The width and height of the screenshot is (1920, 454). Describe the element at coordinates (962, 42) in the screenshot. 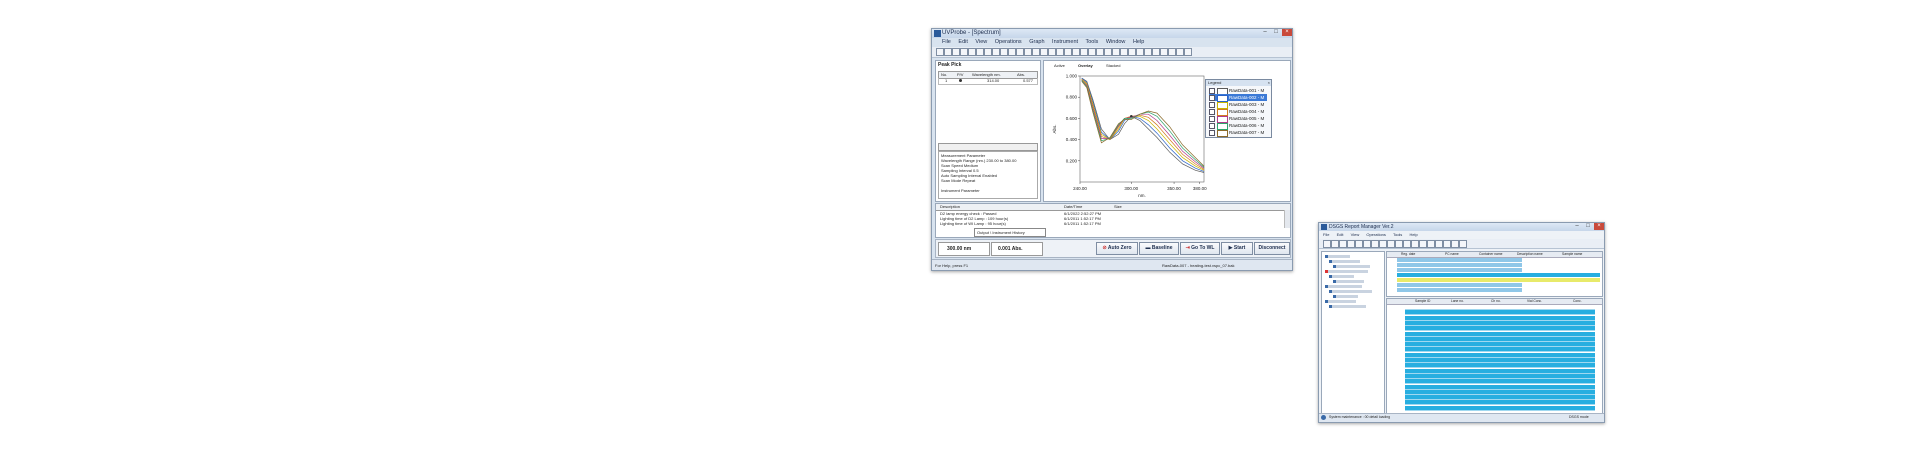

I see `menu-edit: Edit` at that location.